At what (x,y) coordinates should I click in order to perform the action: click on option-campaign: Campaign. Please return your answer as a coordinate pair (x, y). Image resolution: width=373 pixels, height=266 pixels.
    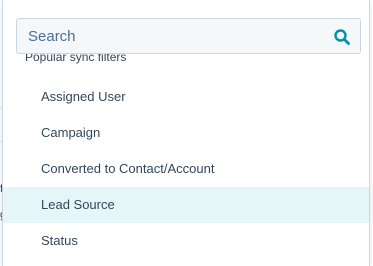
    Looking at the image, I should click on (186, 133).